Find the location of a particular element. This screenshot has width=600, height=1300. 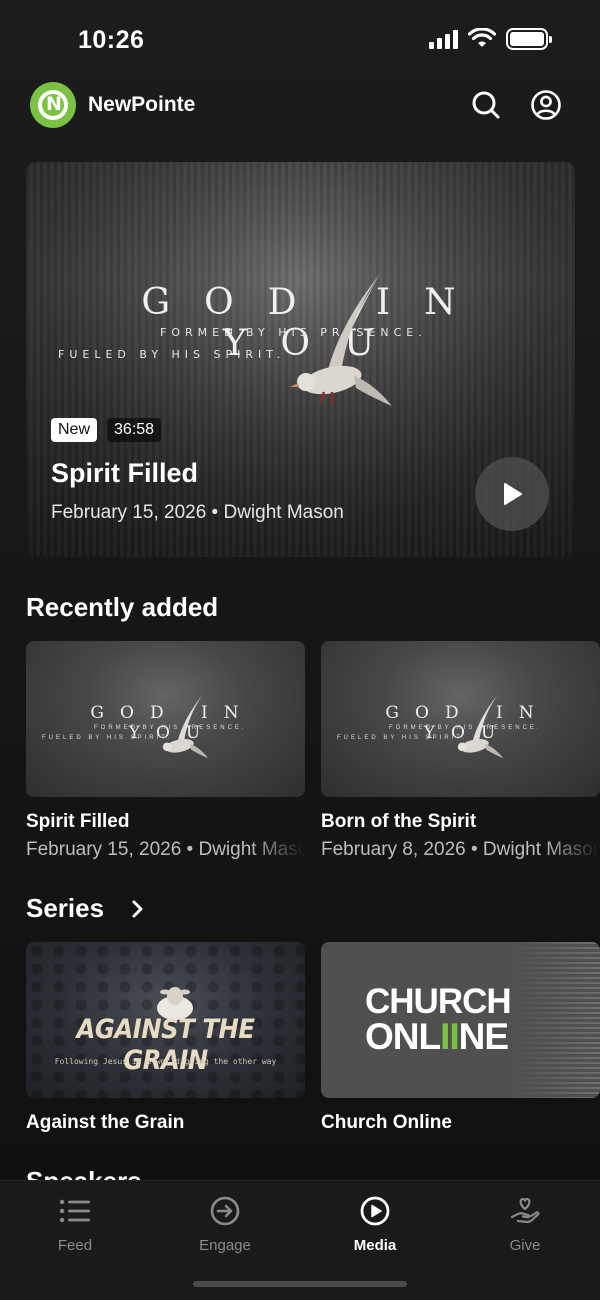

tab-give: Give is located at coordinates (525, 1222).